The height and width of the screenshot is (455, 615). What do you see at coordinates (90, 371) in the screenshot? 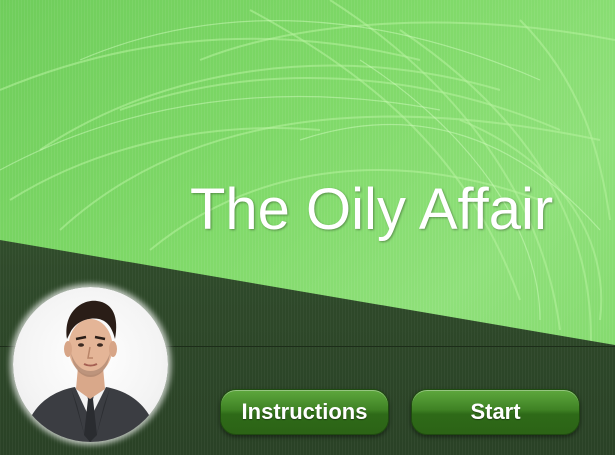
I see `businessman-portrait-icon` at bounding box center [90, 371].